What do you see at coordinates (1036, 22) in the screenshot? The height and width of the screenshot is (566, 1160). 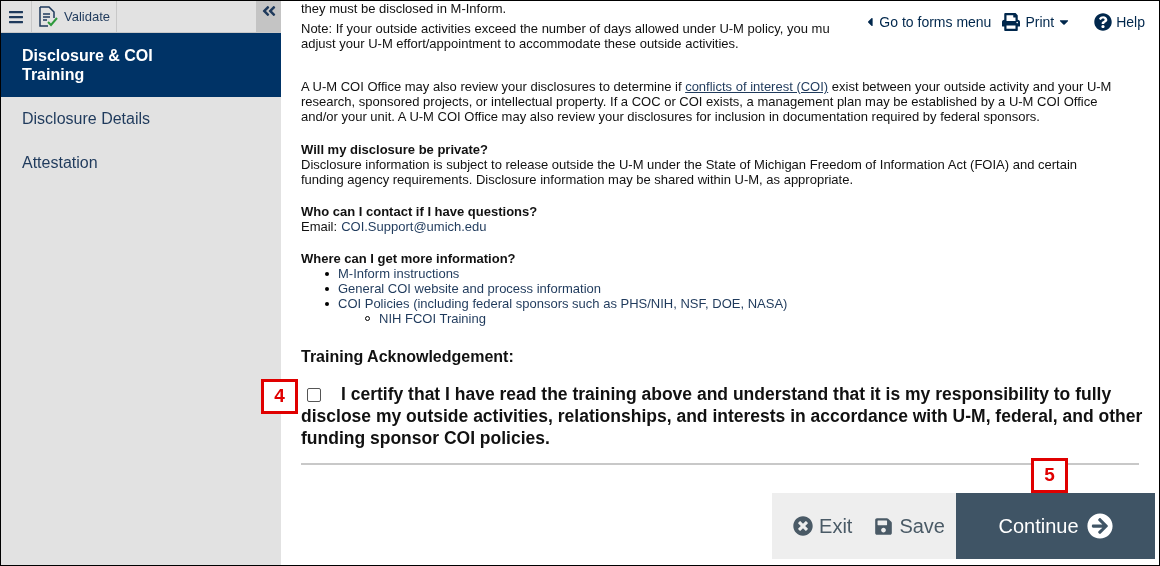 I see `print-link: Print` at bounding box center [1036, 22].